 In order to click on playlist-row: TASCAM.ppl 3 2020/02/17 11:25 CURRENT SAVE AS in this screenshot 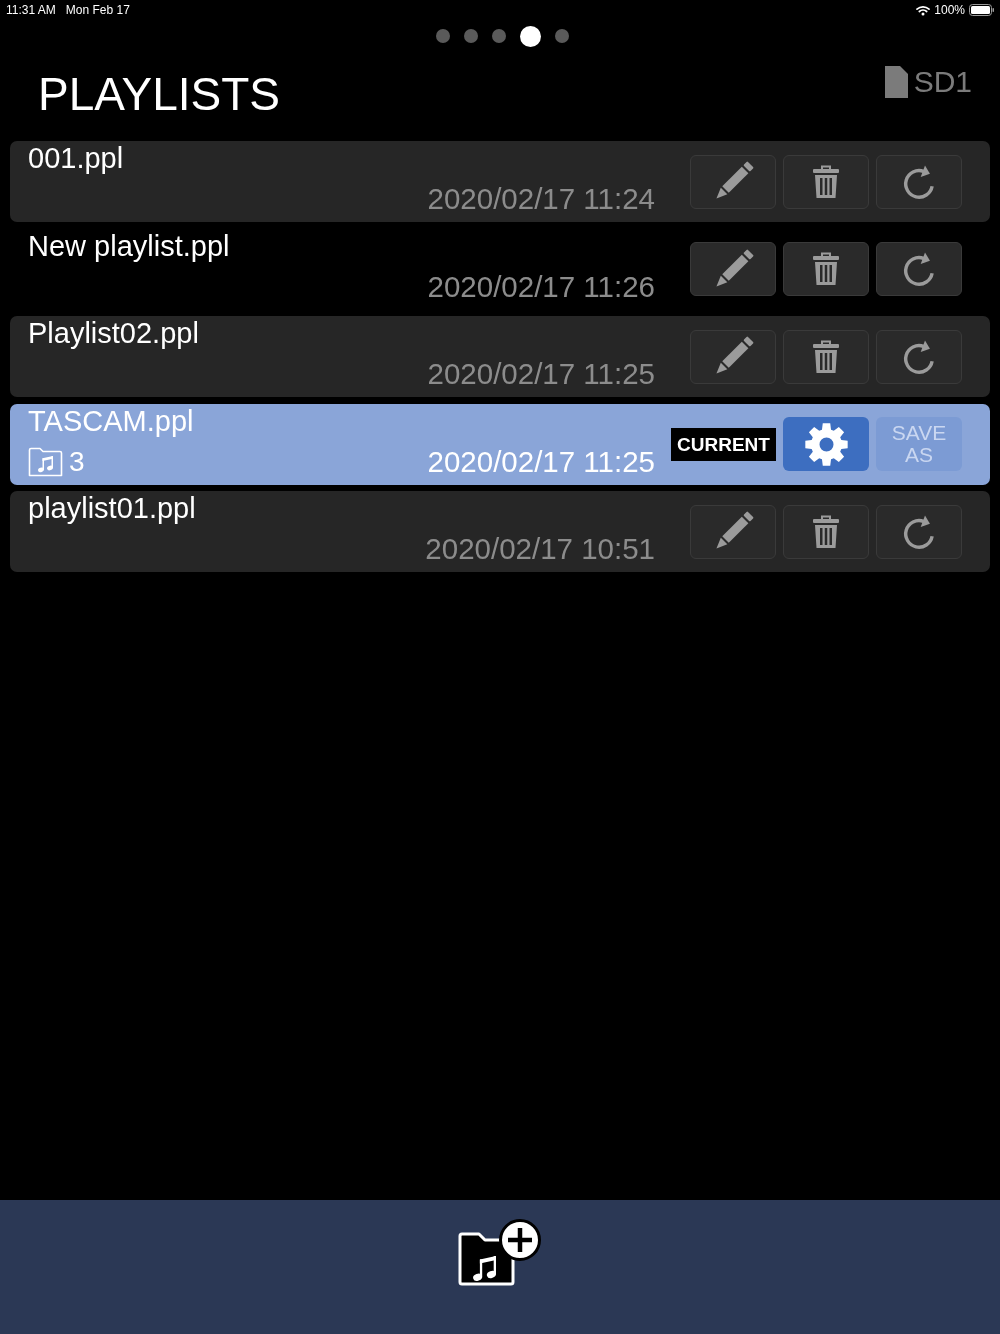, I will do `click(500, 444)`.